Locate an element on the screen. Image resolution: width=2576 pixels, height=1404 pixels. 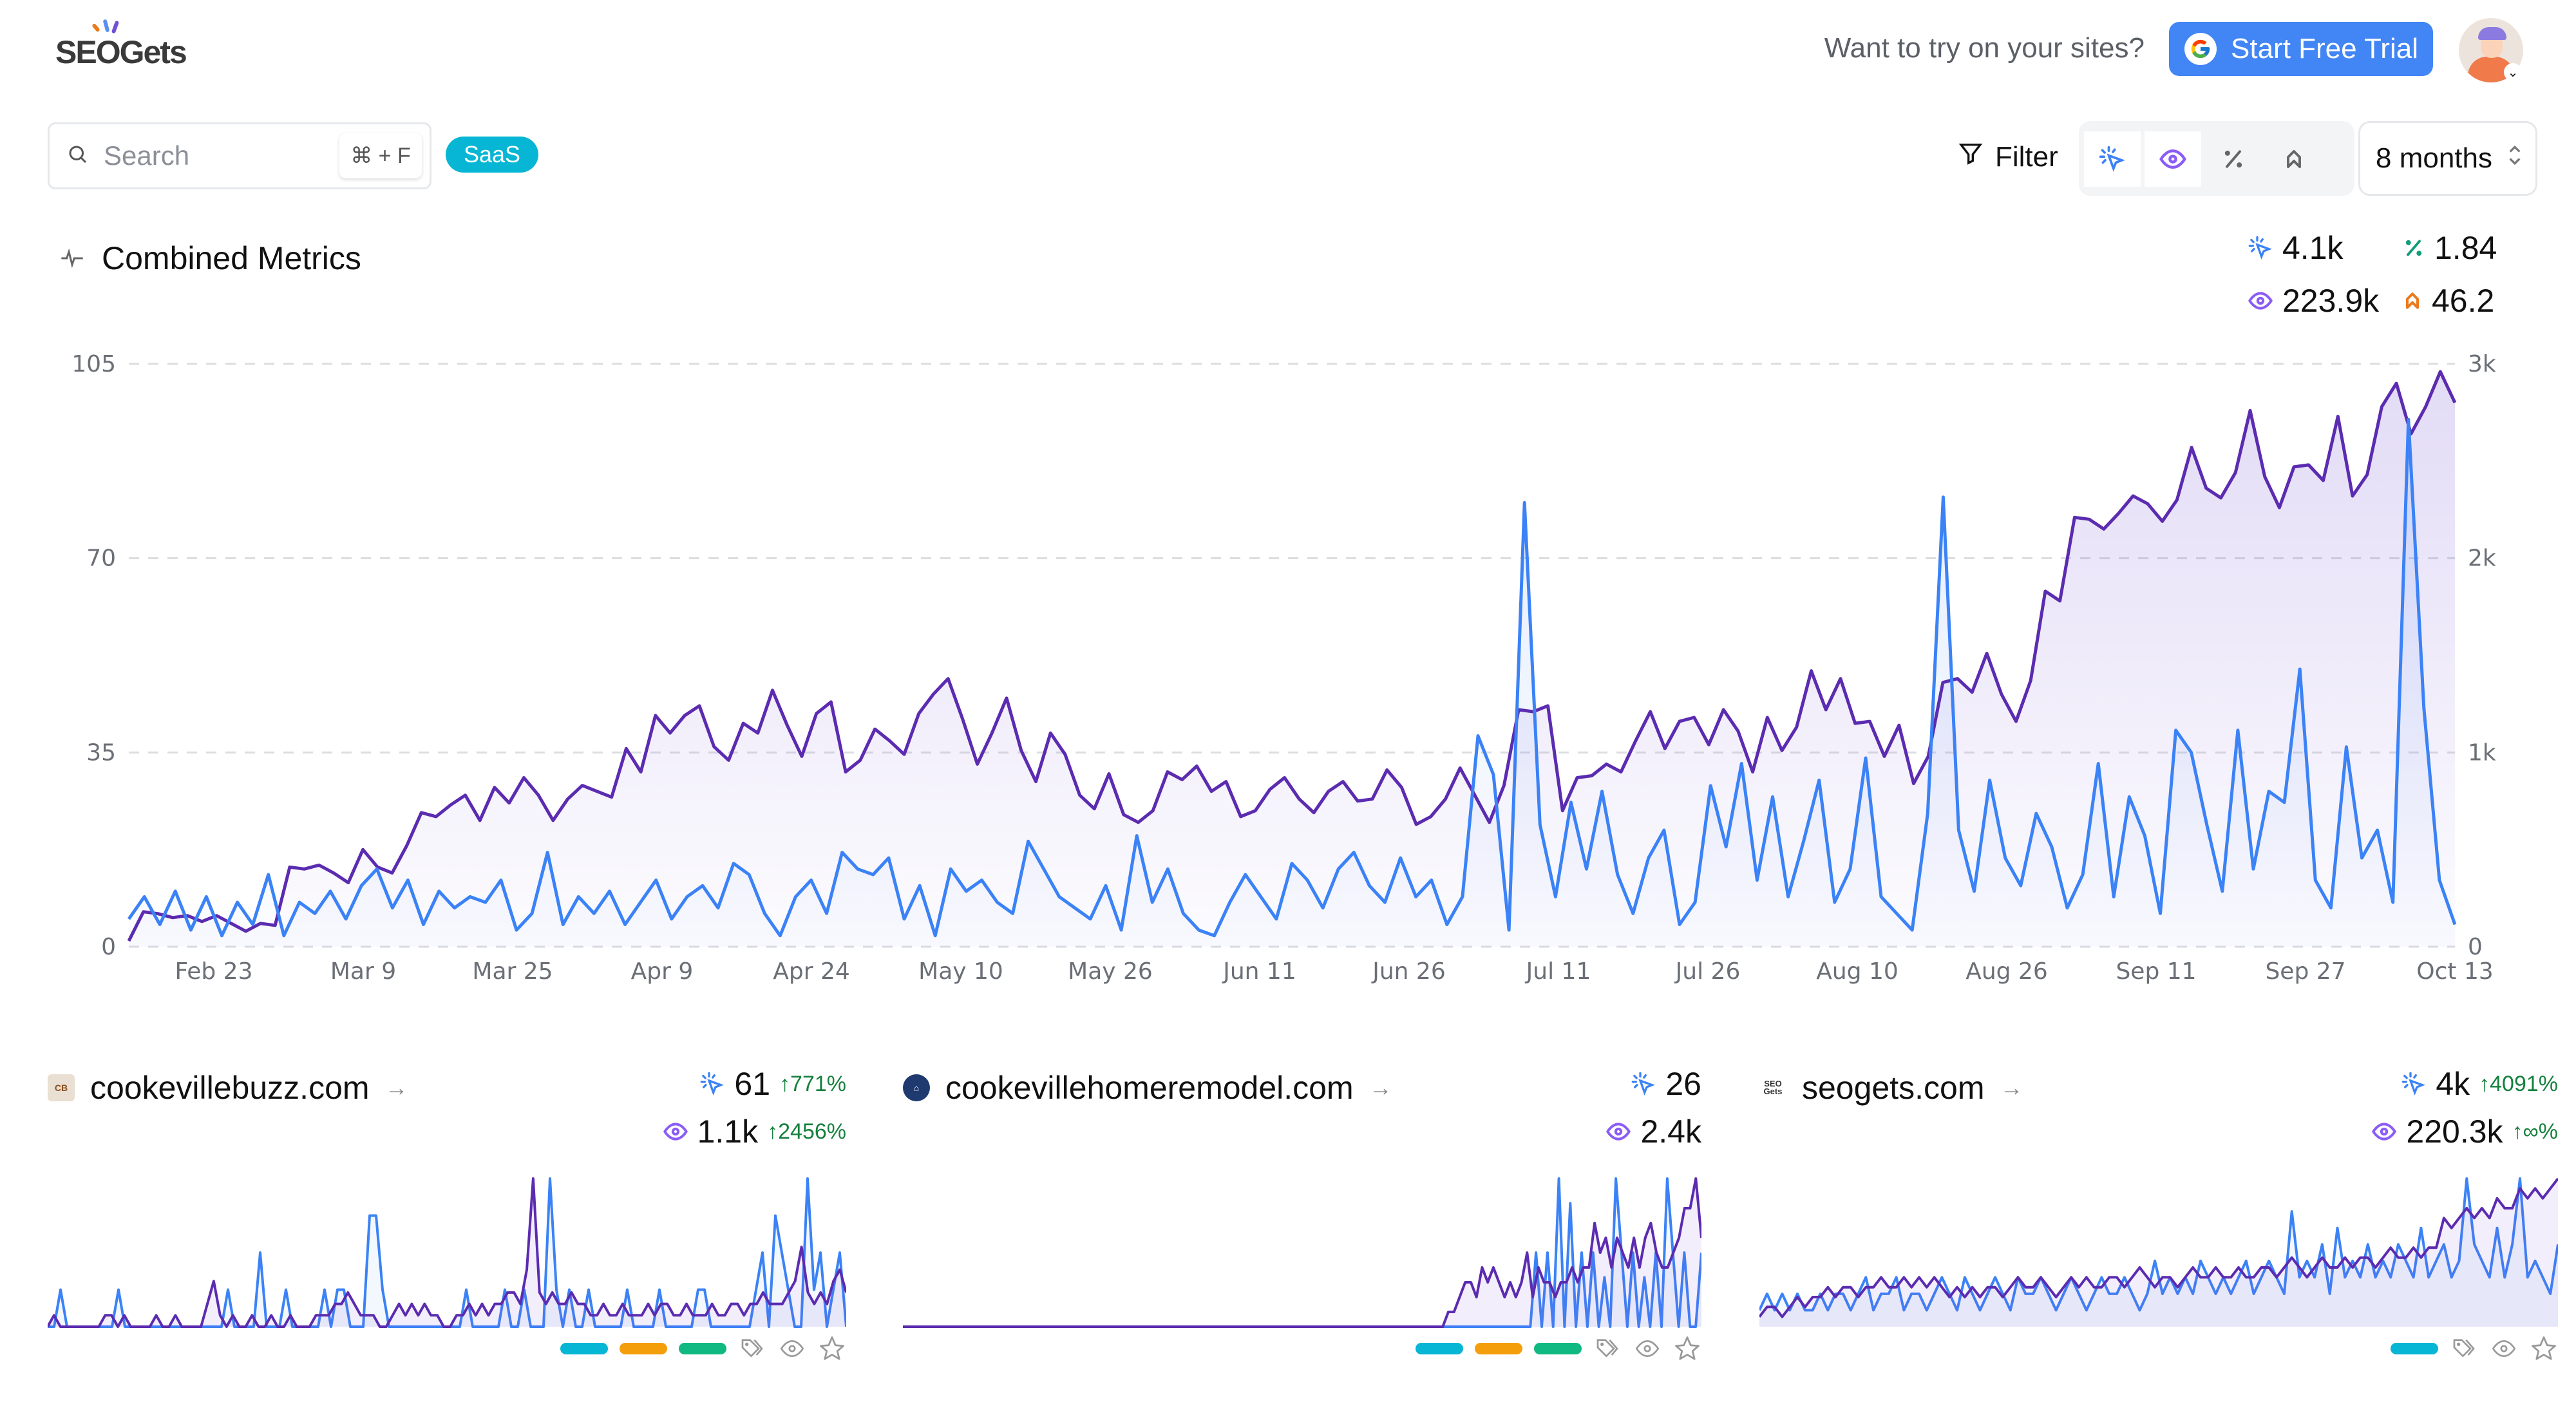
toggle-impressions is located at coordinates (2173, 159).